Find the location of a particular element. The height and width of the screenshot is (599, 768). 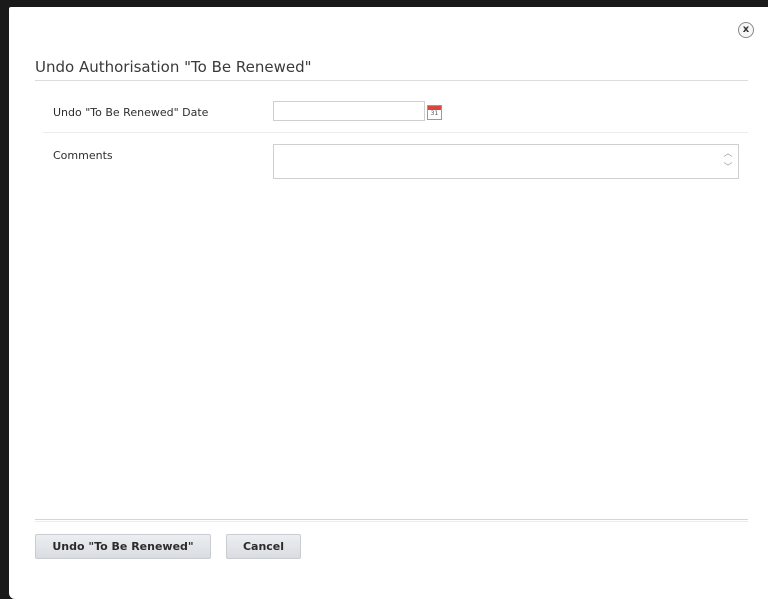

title-divider is located at coordinates (391, 80).